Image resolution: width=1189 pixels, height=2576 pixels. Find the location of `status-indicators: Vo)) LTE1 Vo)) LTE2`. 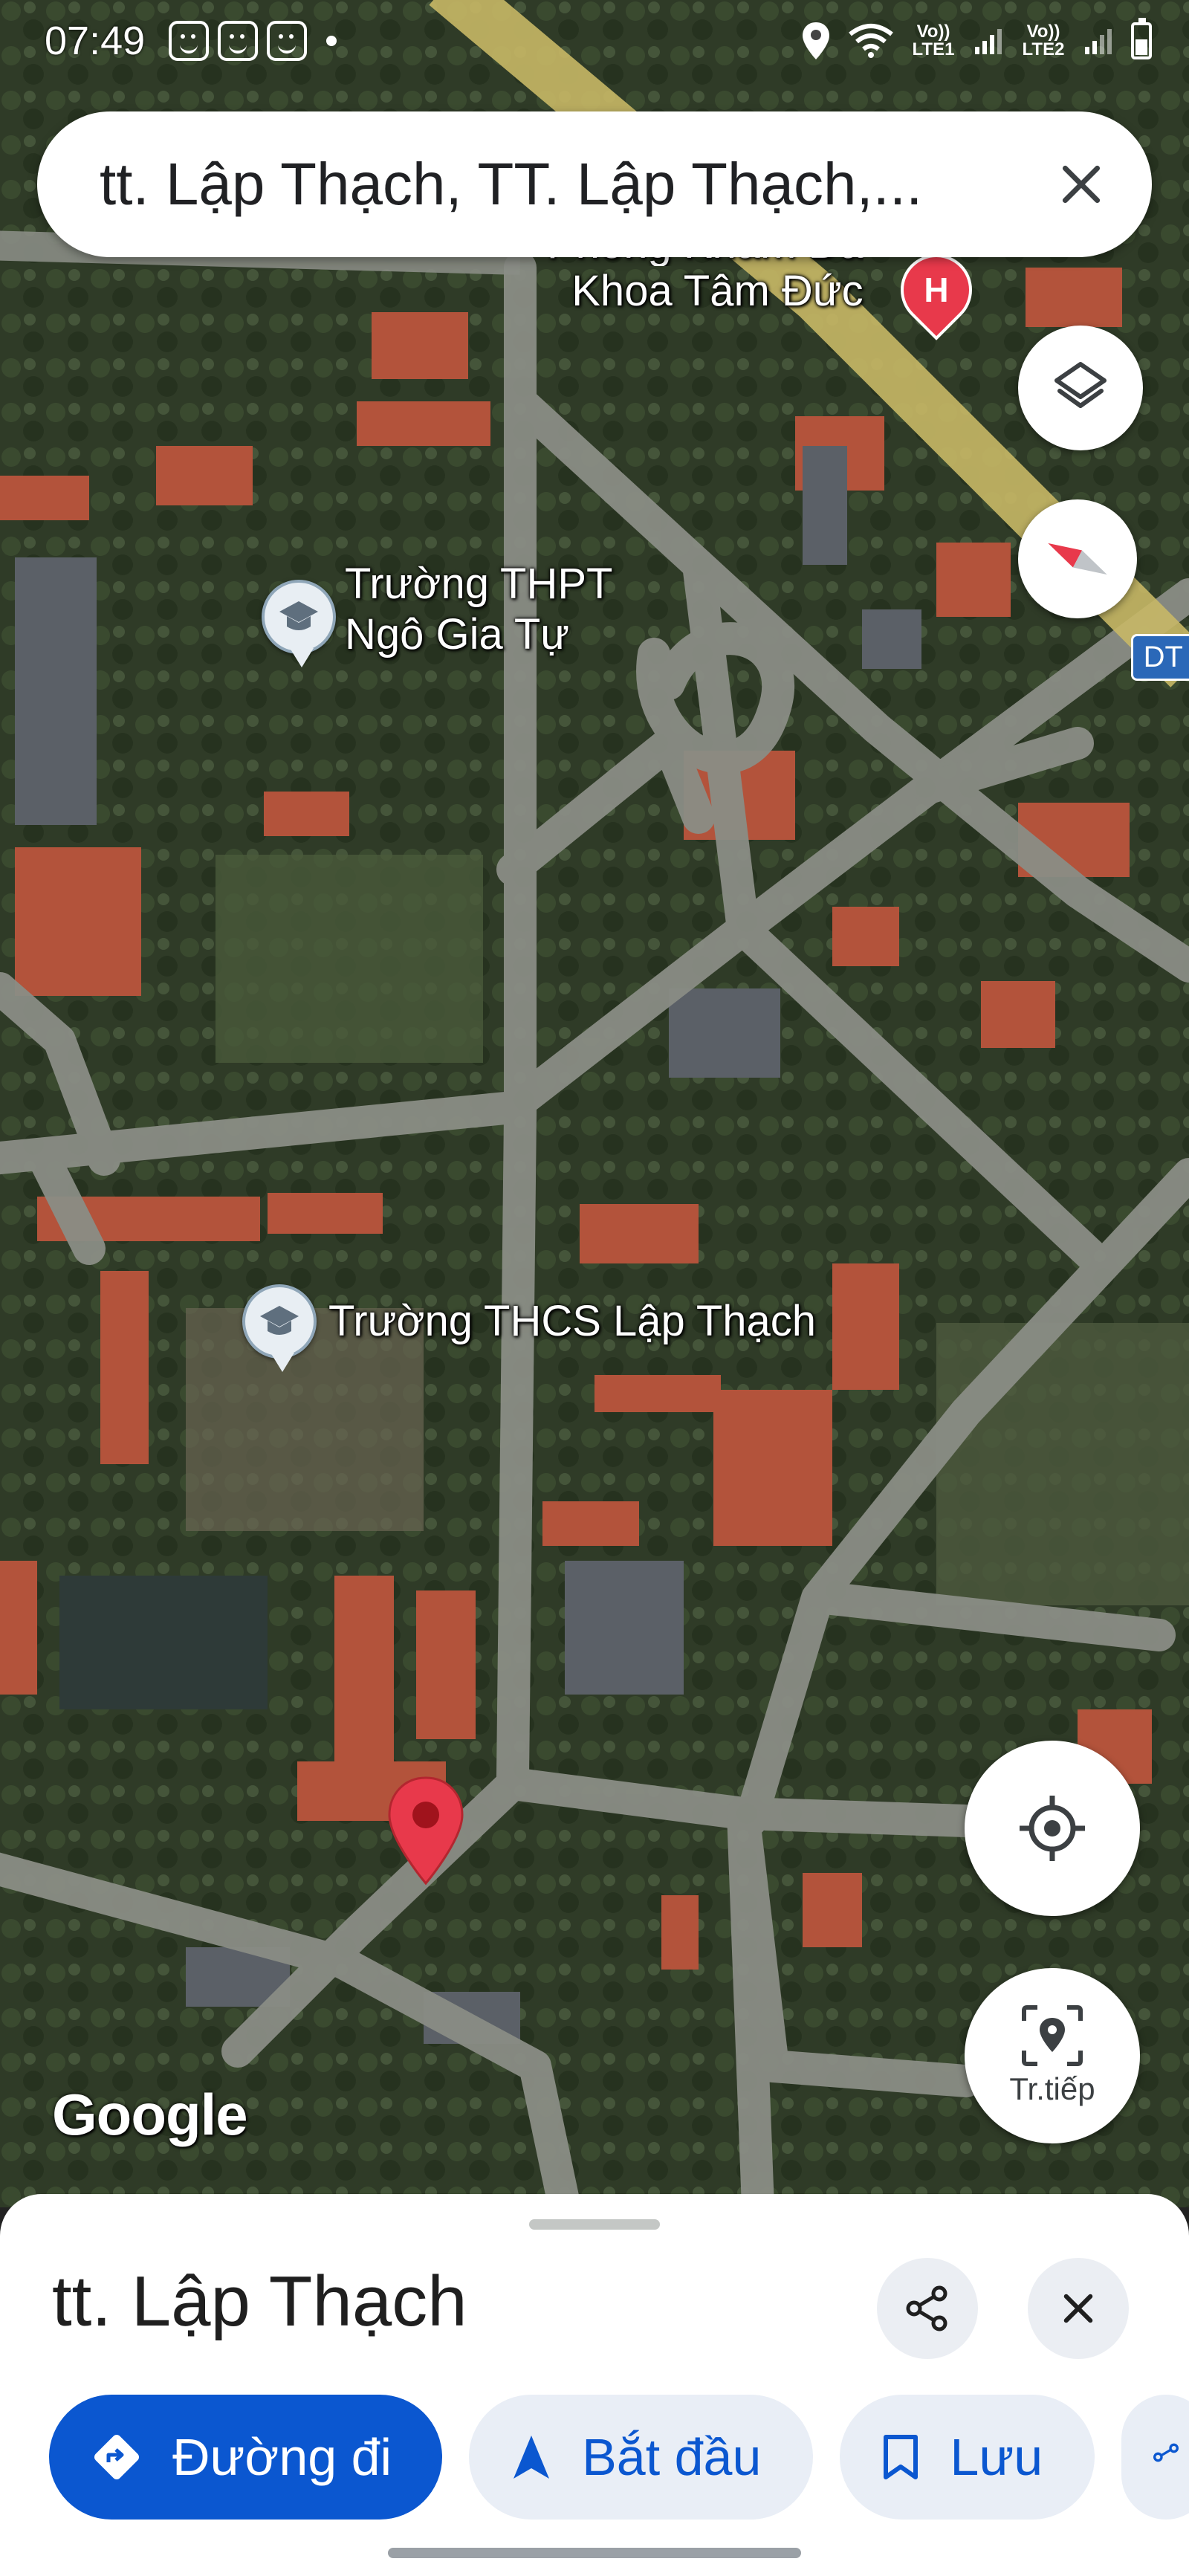

status-indicators: Vo)) LTE1 Vo)) LTE2 is located at coordinates (977, 39).